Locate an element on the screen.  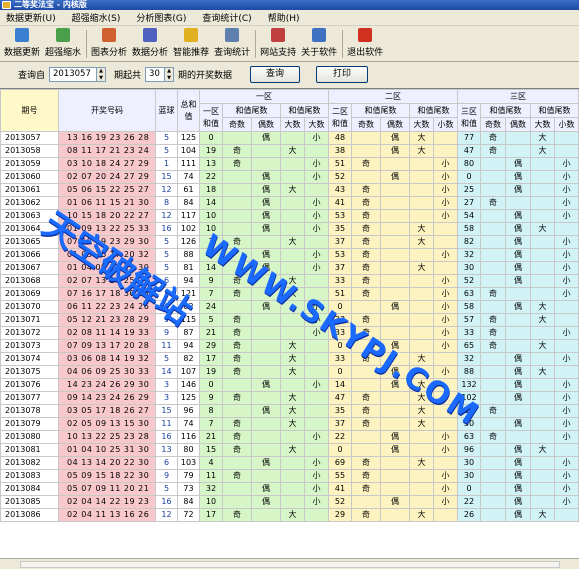
zone1-big-cell is located at coordinates (292, 255).